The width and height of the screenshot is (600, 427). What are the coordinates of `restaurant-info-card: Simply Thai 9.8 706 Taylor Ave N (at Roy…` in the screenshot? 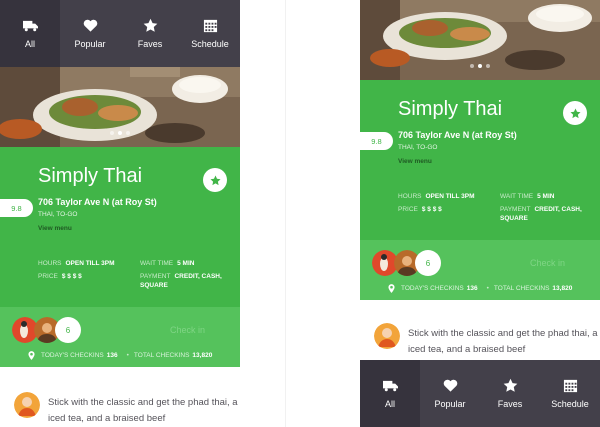 It's located at (480, 160).